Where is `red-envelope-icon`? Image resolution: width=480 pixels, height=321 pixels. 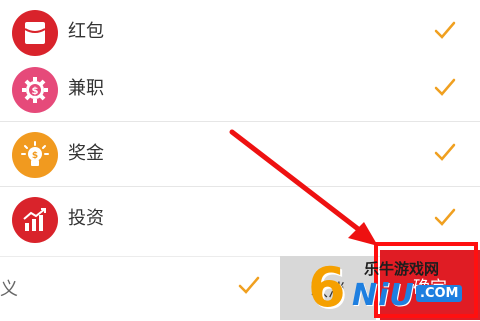 red-envelope-icon is located at coordinates (35, 33).